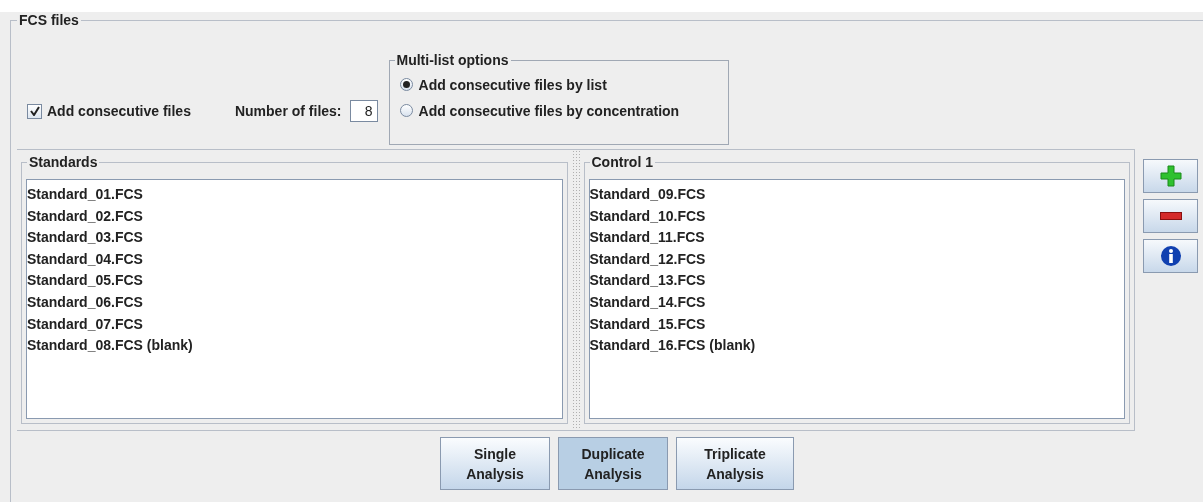 The height and width of the screenshot is (502, 1203). What do you see at coordinates (512, 84) in the screenshot?
I see `radio-label: Add consecutive files by list` at bounding box center [512, 84].